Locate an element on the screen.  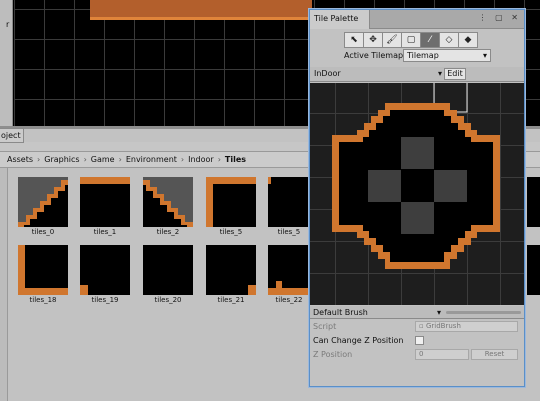
script-label: Script is located at coordinates (325, 326).